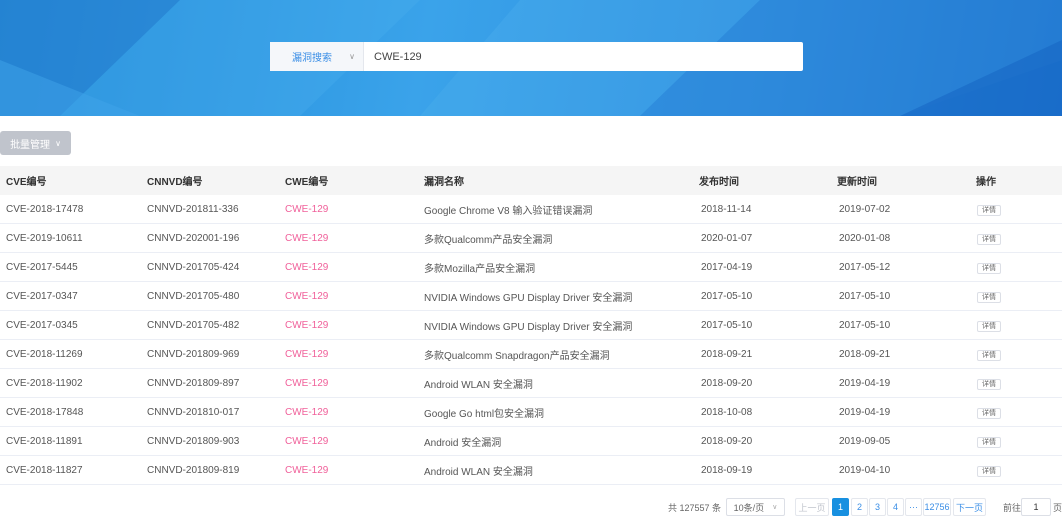  What do you see at coordinates (42, 267) in the screenshot?
I see `cve-id: CVE-2017-5445` at bounding box center [42, 267].